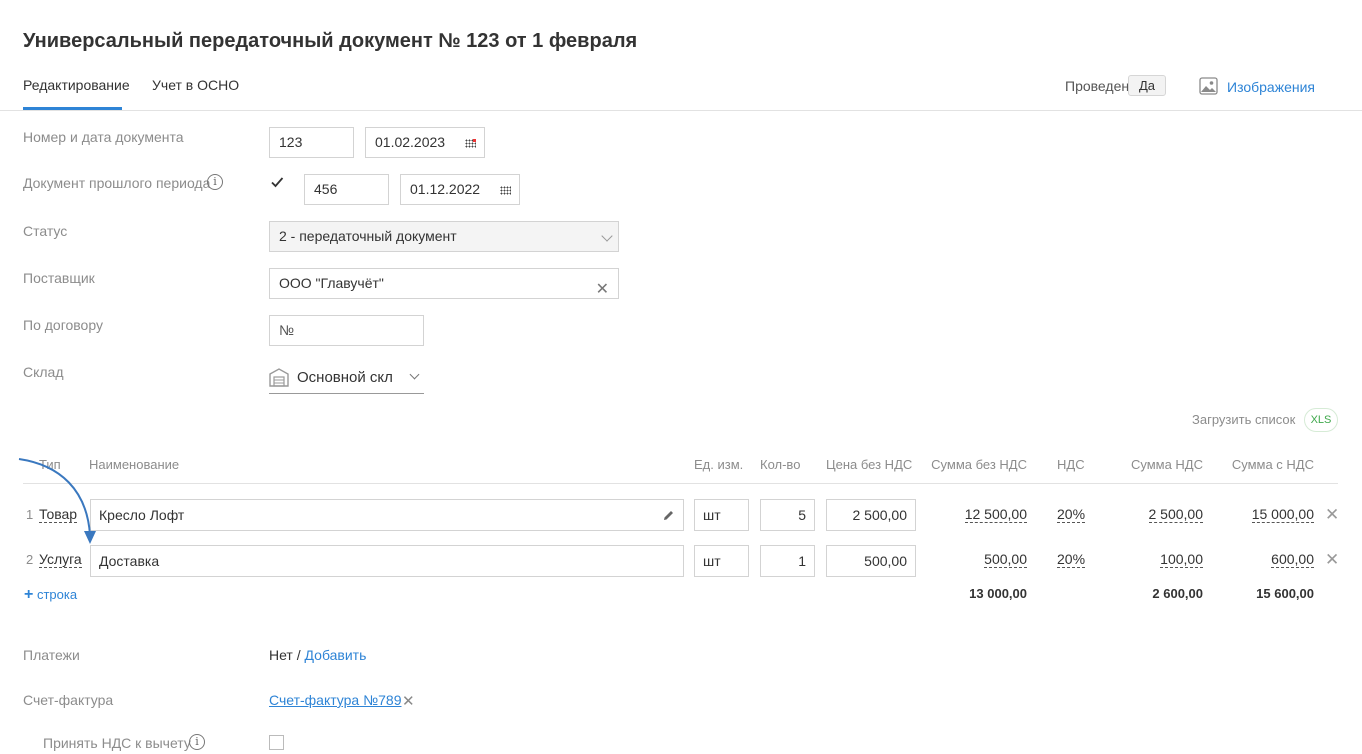  What do you see at coordinates (871, 561) in the screenshot?
I see `price-input: 500,00` at bounding box center [871, 561].